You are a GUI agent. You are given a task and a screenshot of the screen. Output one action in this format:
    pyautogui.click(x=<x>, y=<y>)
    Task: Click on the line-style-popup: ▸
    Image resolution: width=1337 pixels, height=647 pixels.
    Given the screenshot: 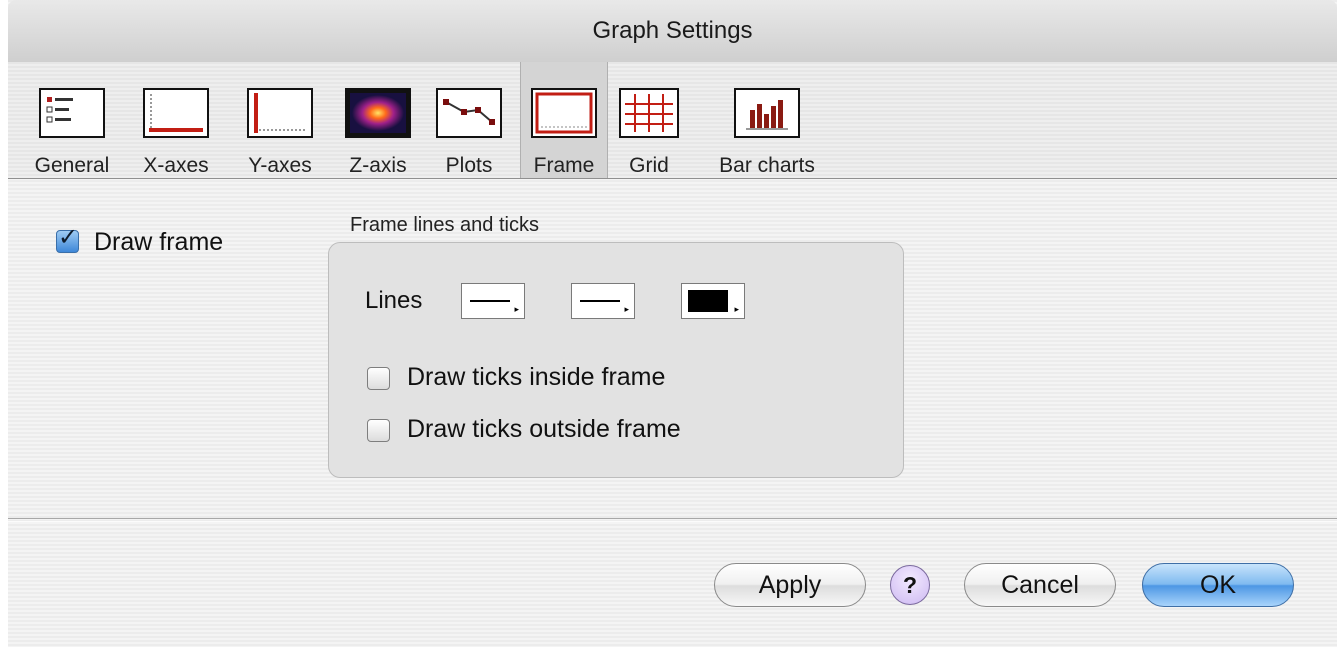 What is the action you would take?
    pyautogui.click(x=493, y=301)
    